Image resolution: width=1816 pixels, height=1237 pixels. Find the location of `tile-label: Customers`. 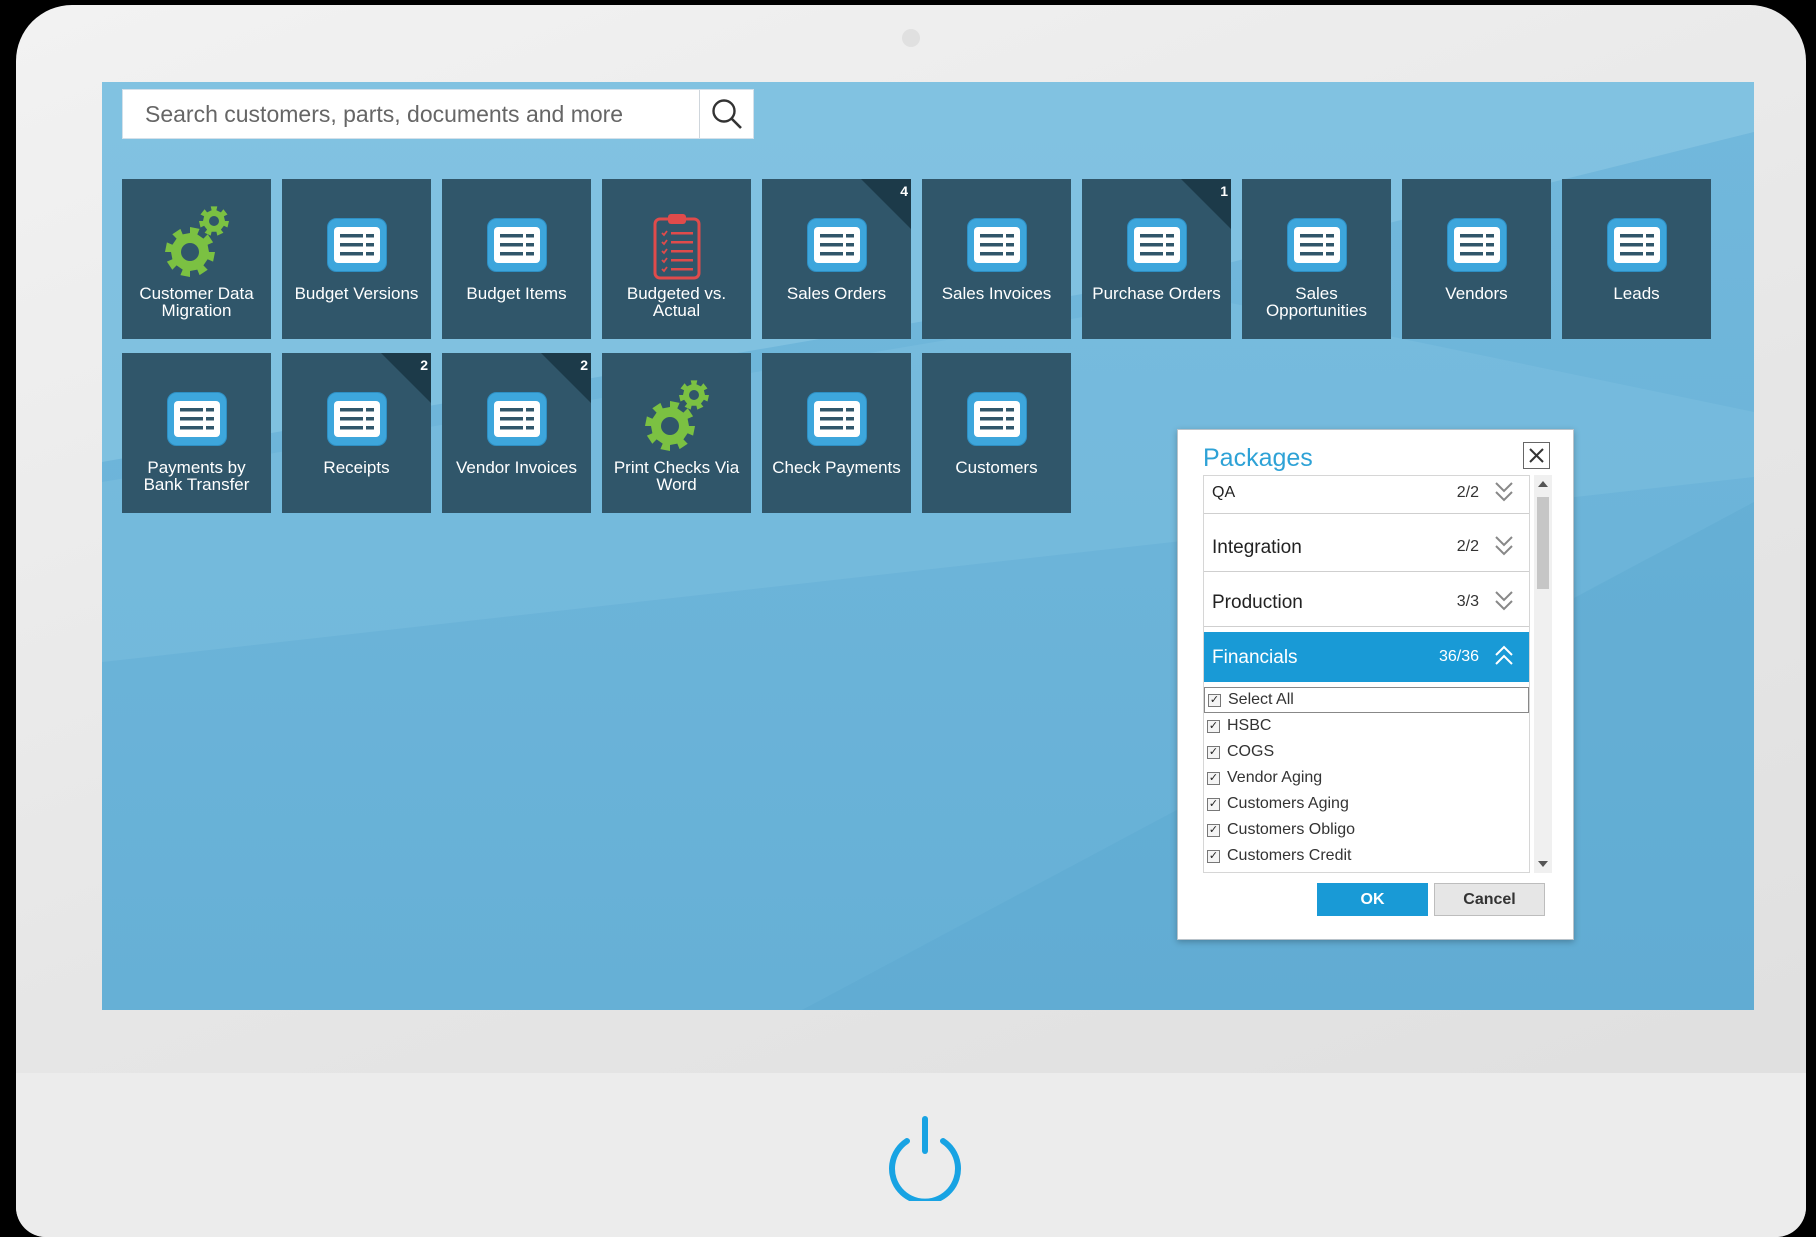

tile-label: Customers is located at coordinates (996, 467).